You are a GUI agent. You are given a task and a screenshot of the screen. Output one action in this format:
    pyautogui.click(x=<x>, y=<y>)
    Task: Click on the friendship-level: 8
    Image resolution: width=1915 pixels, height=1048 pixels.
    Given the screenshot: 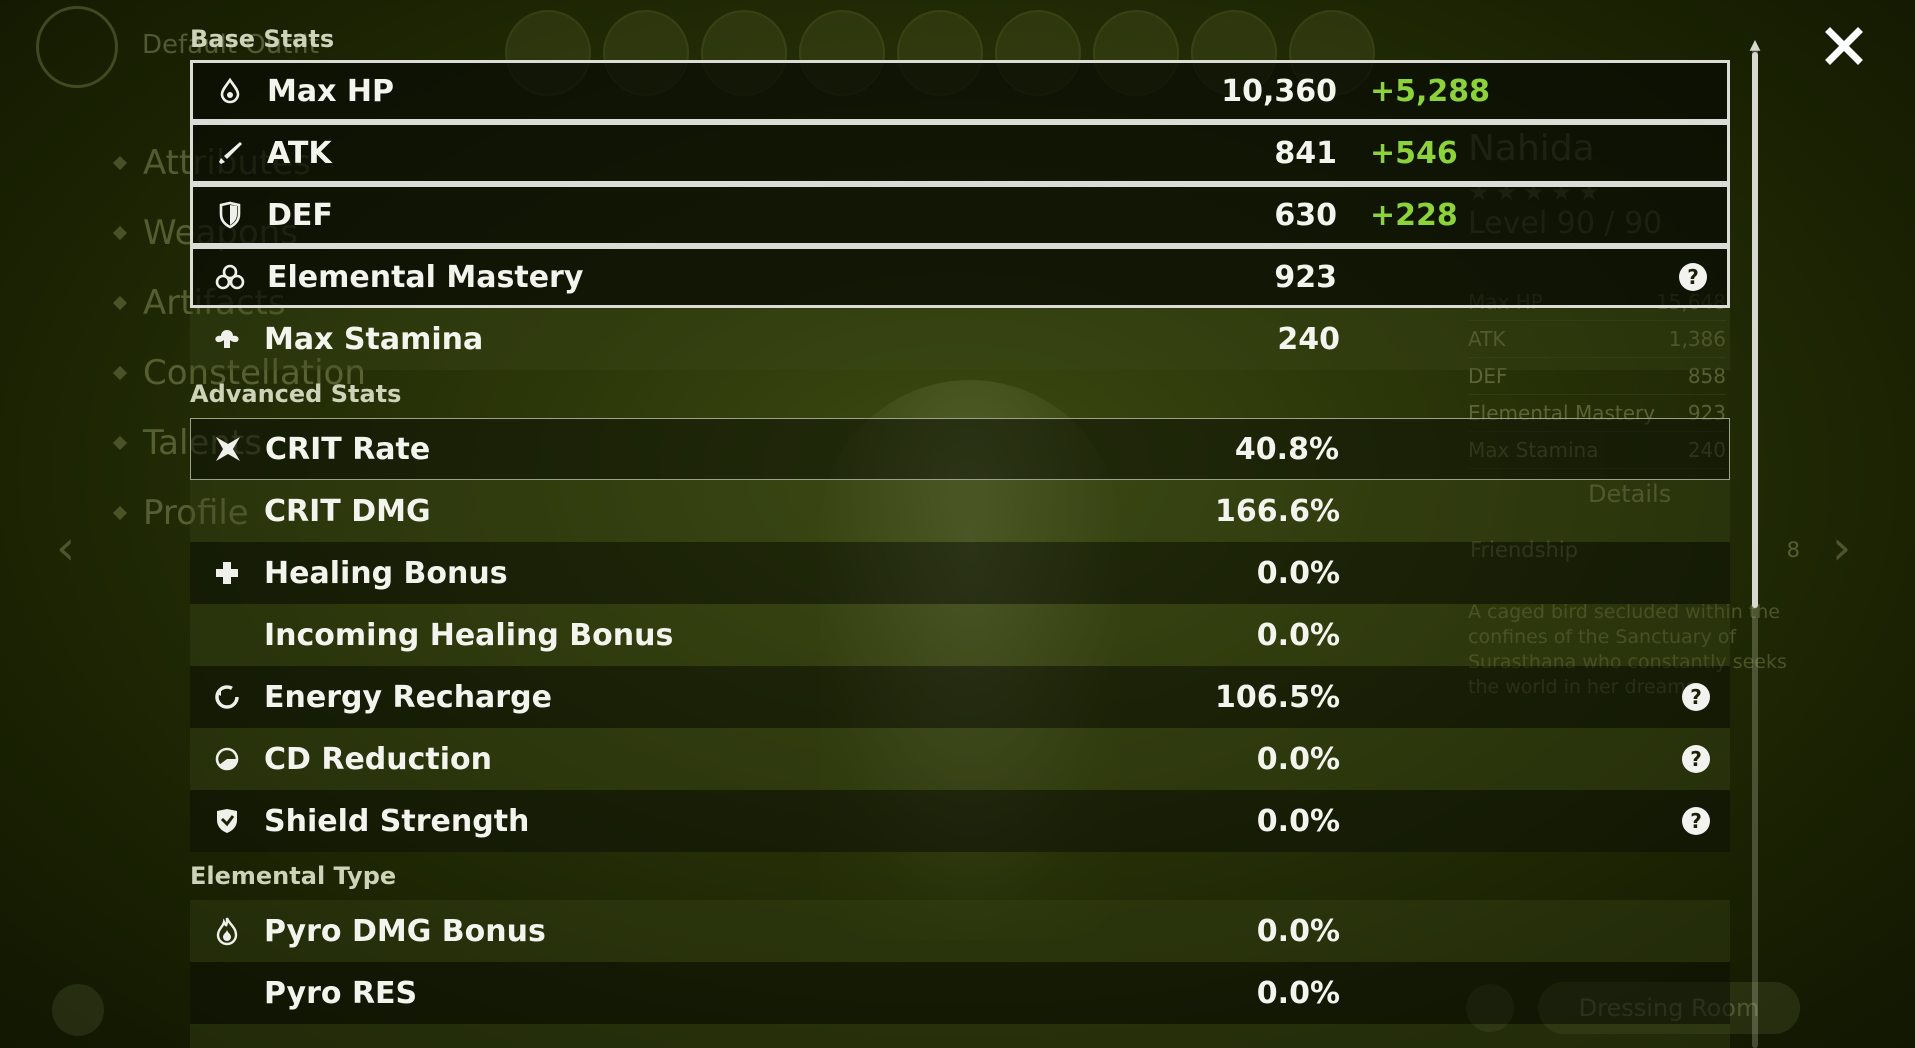 What is the action you would take?
    pyautogui.click(x=1793, y=550)
    